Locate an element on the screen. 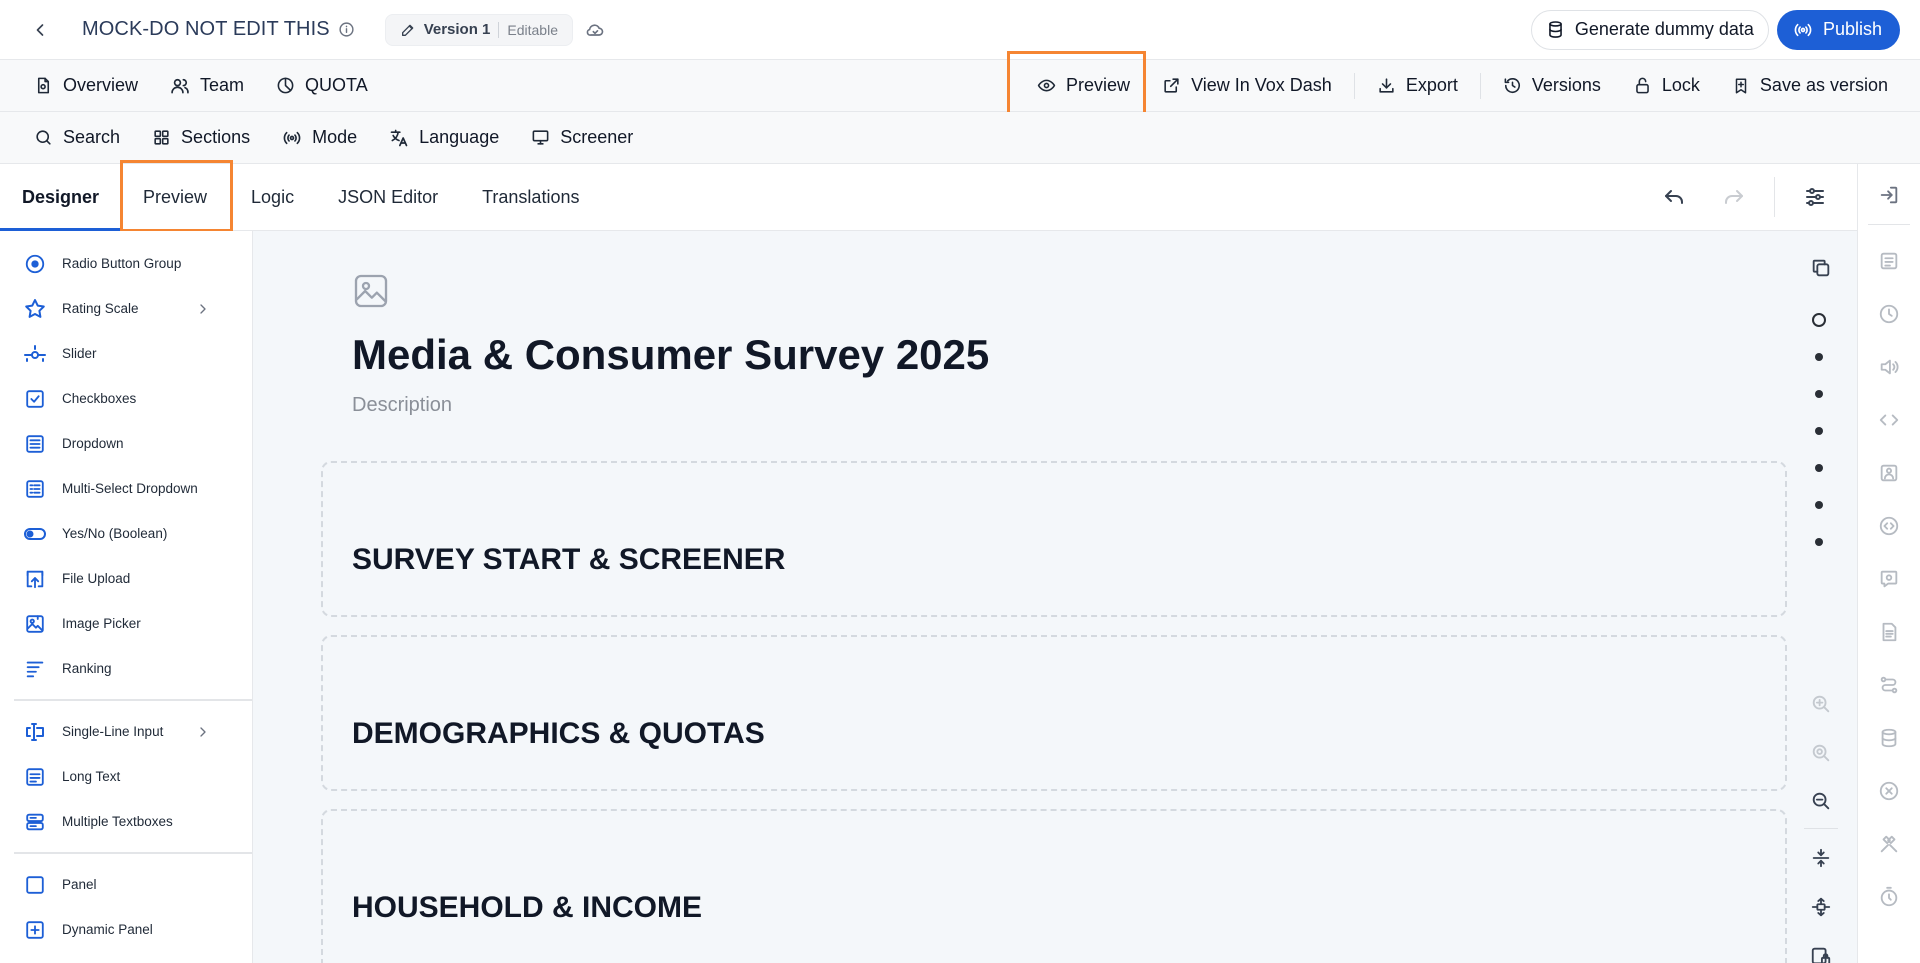 The height and width of the screenshot is (963, 1920). radio-waves-icon is located at coordinates (292, 138).